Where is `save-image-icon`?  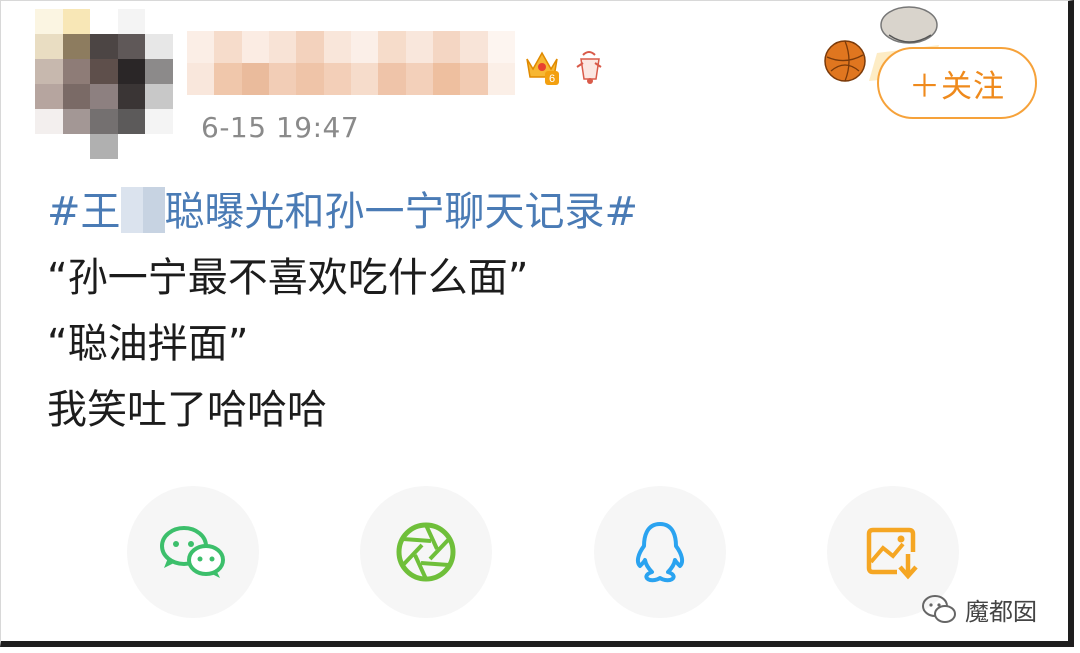 save-image-icon is located at coordinates (892, 553).